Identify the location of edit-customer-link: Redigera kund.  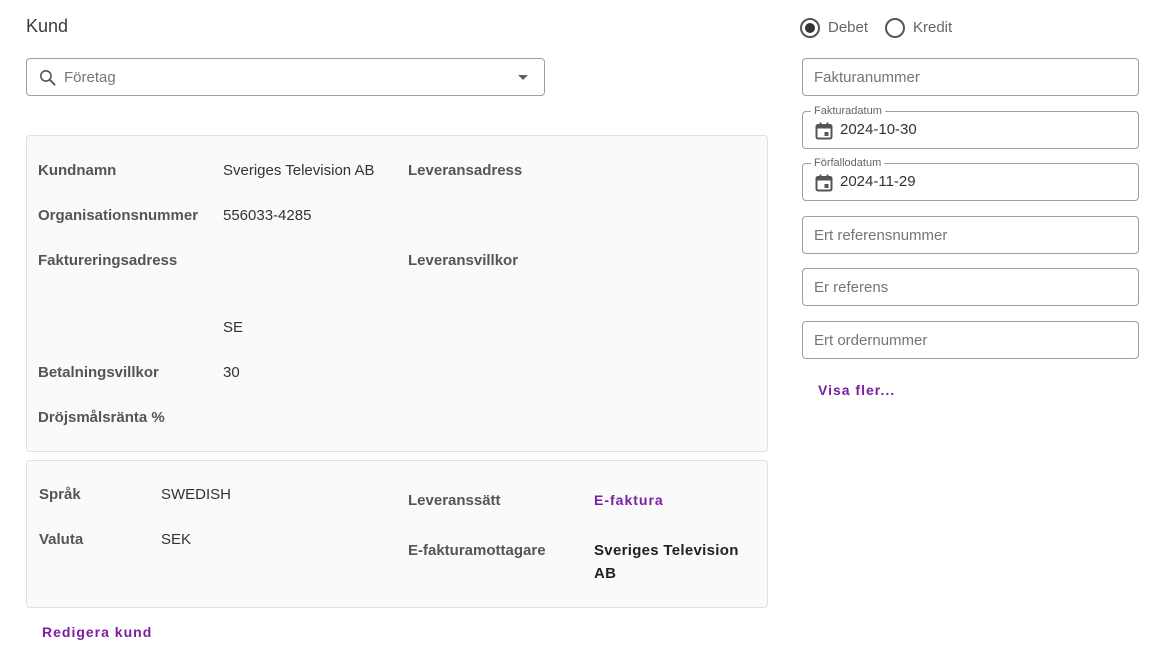
(97, 632).